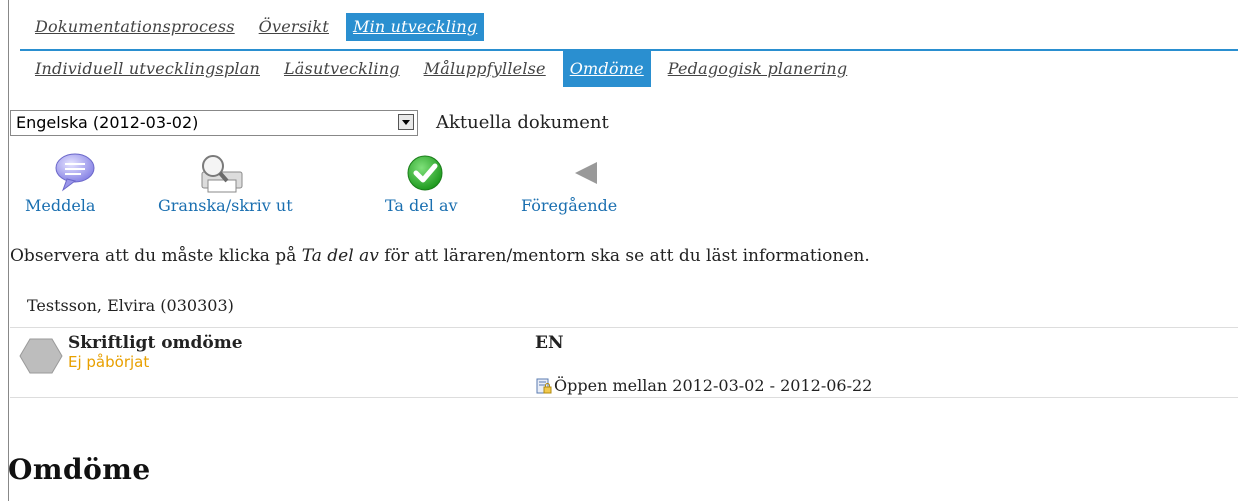 The width and height of the screenshot is (1238, 501). Describe the element at coordinates (544, 385) in the screenshot. I see `lock-document-icon` at that location.